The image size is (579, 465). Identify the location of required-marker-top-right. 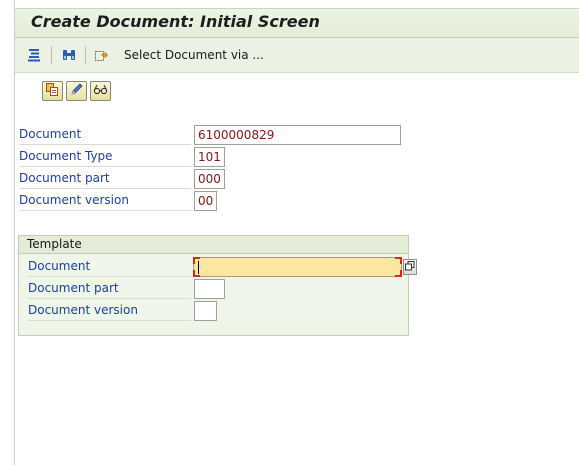
(398, 260).